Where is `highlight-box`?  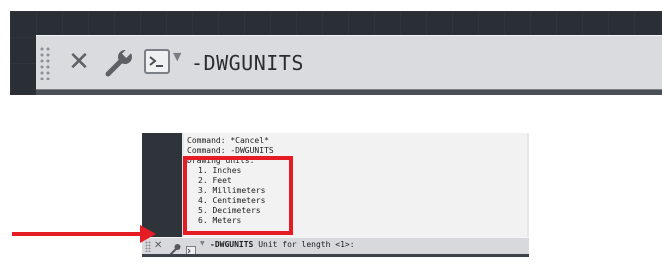 highlight-box is located at coordinates (238, 195).